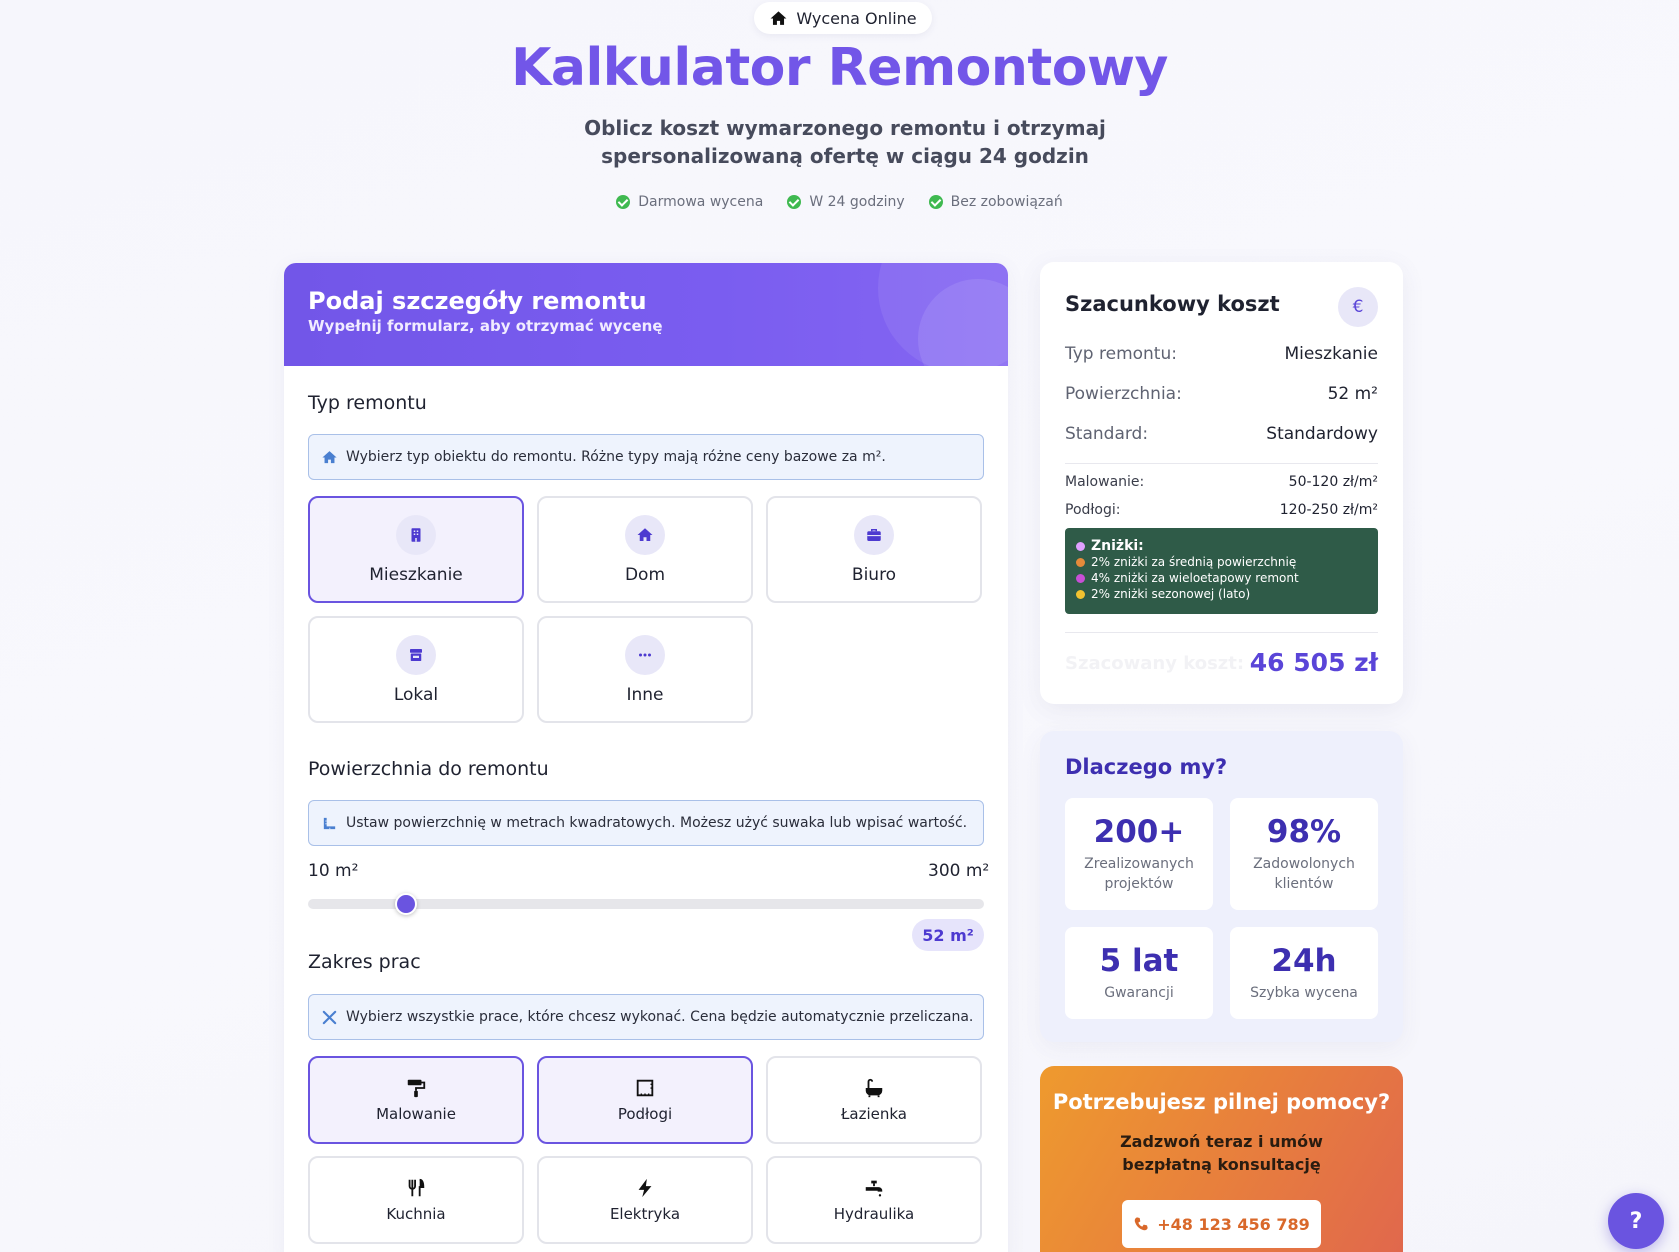  I want to click on feature-item: Bez zobowiązań, so click(995, 202).